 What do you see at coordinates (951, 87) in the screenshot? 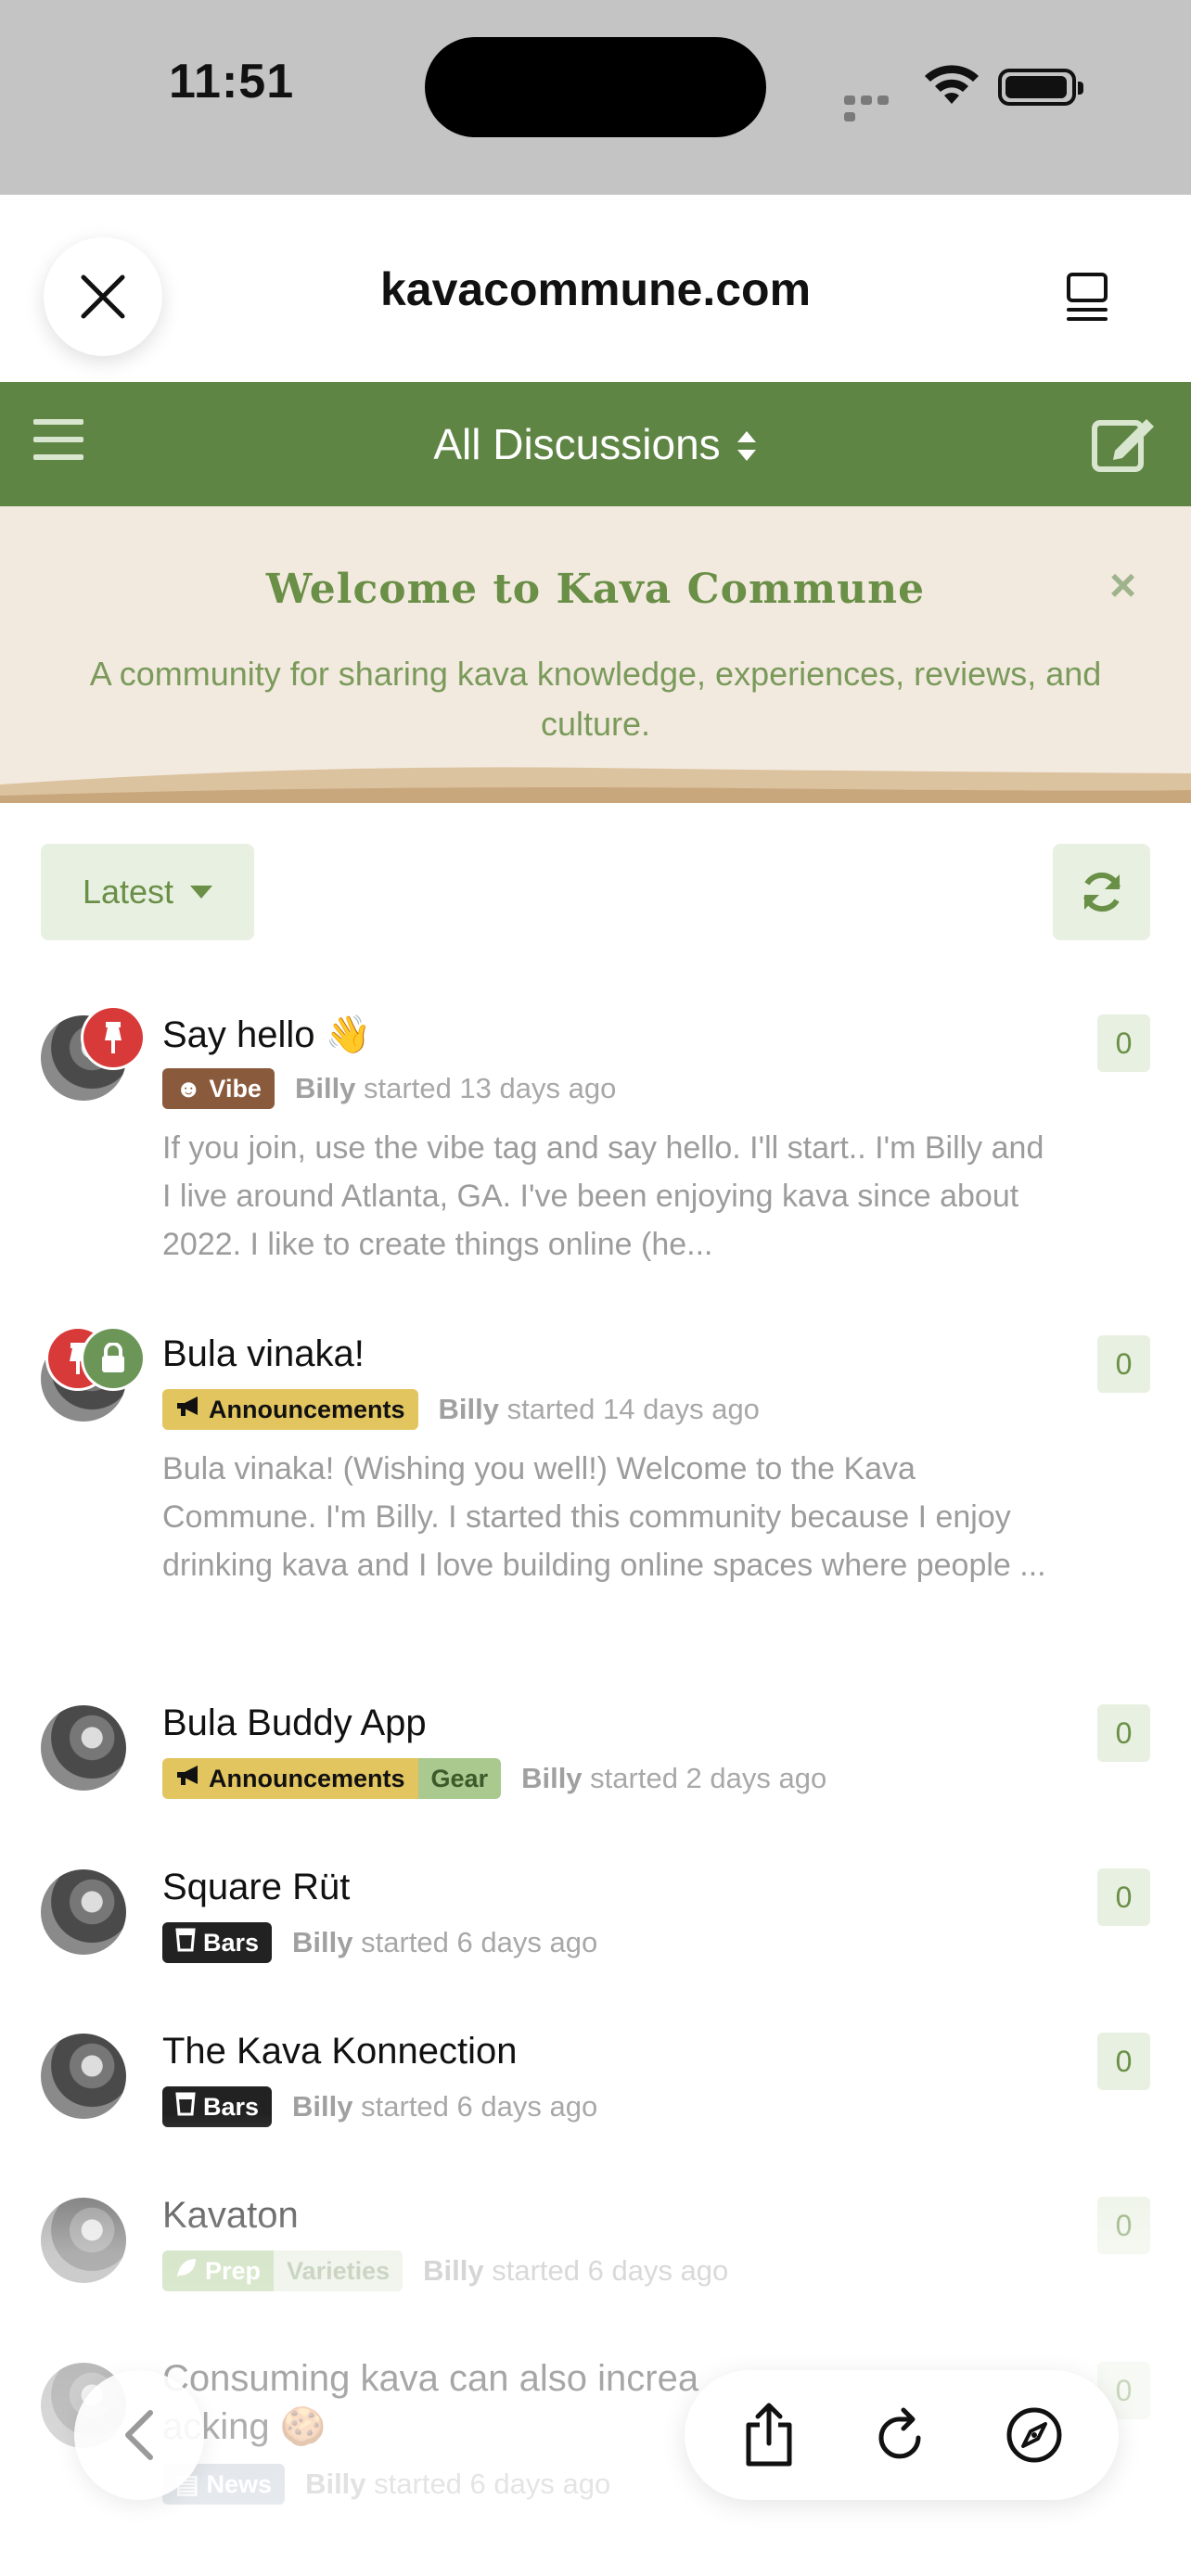
I see `wifi-icon` at bounding box center [951, 87].